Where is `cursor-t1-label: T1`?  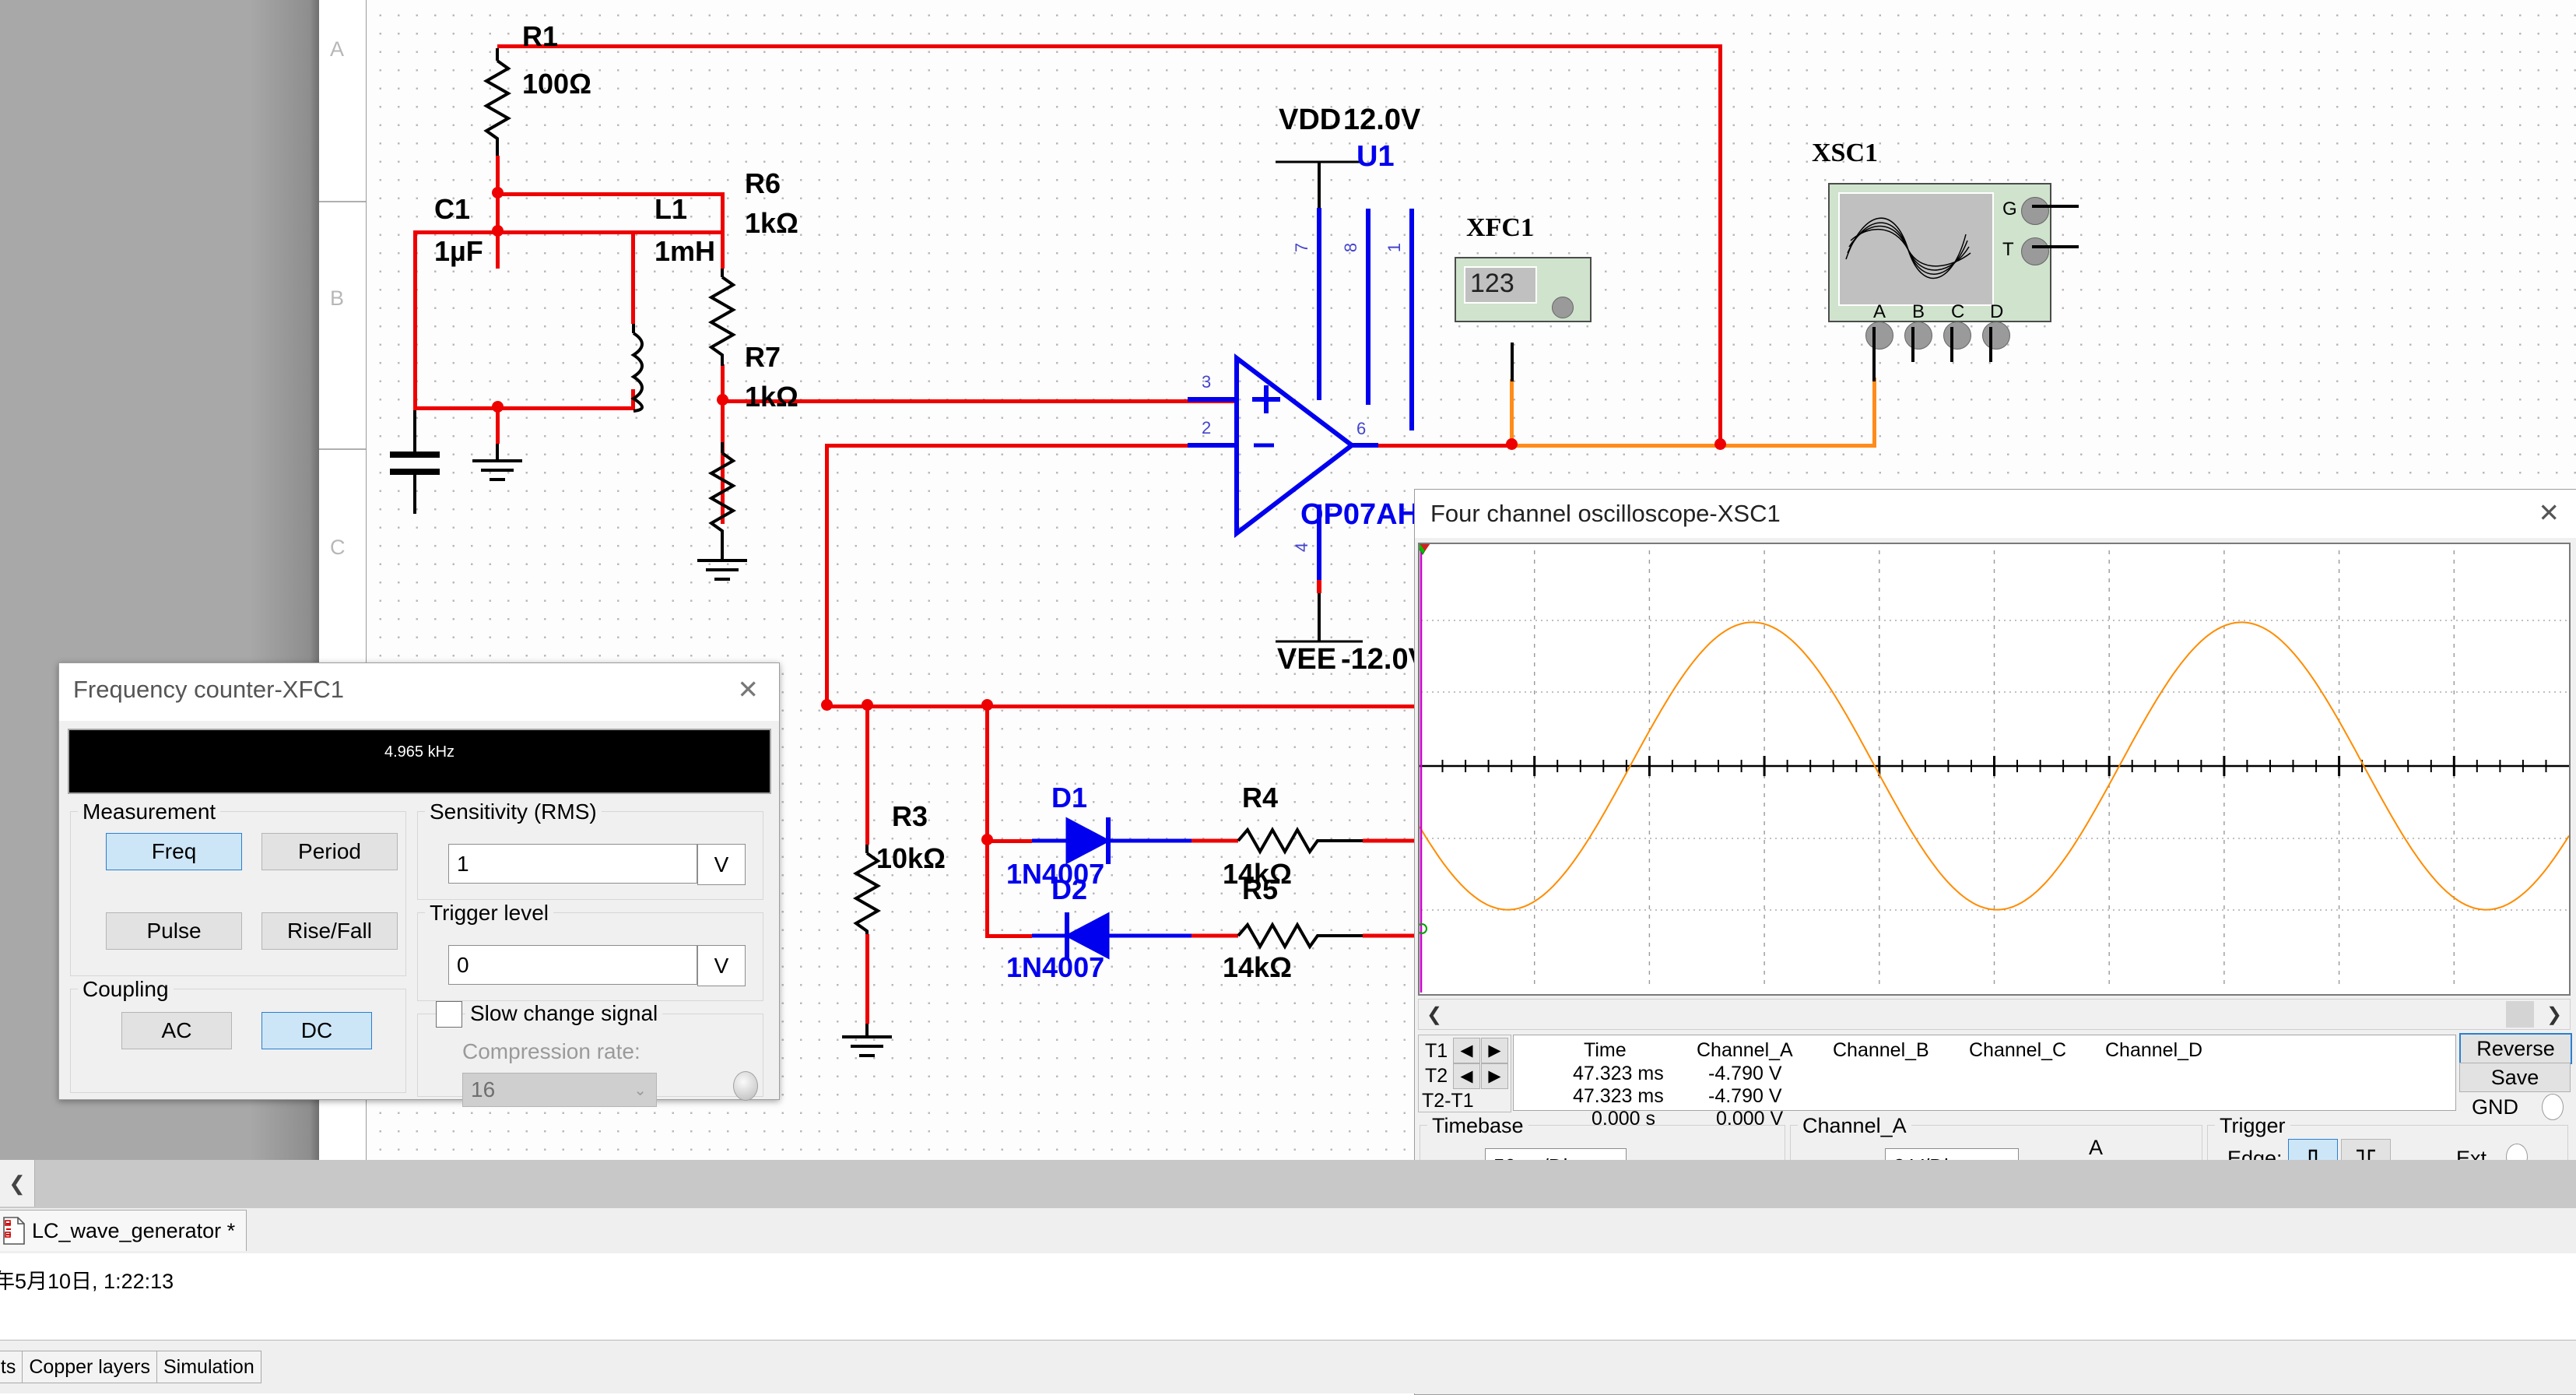 cursor-t1-label: T1 is located at coordinates (1437, 1051).